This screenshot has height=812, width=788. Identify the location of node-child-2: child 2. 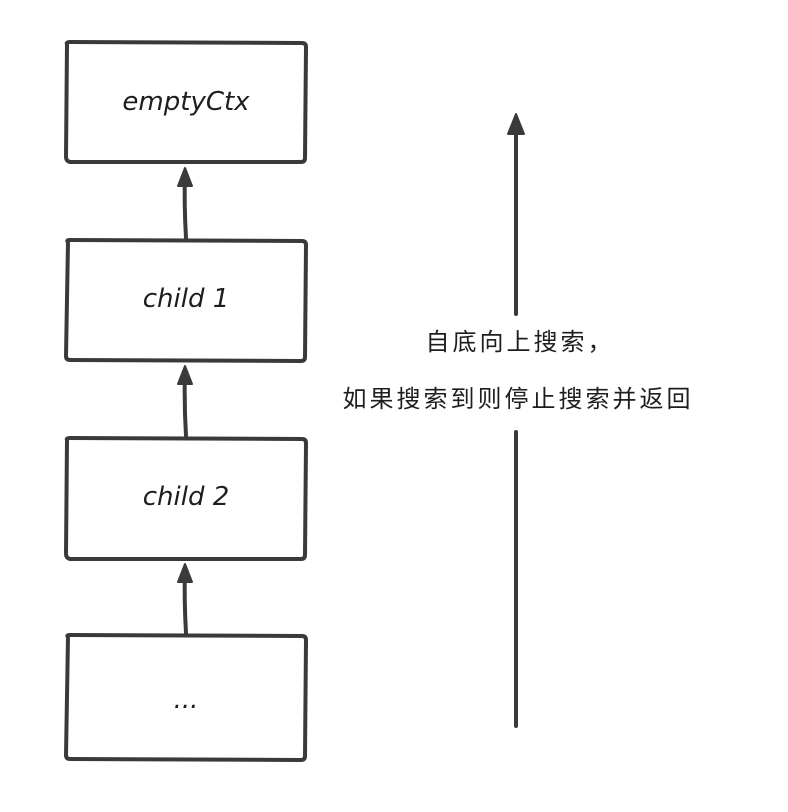
(186, 498).